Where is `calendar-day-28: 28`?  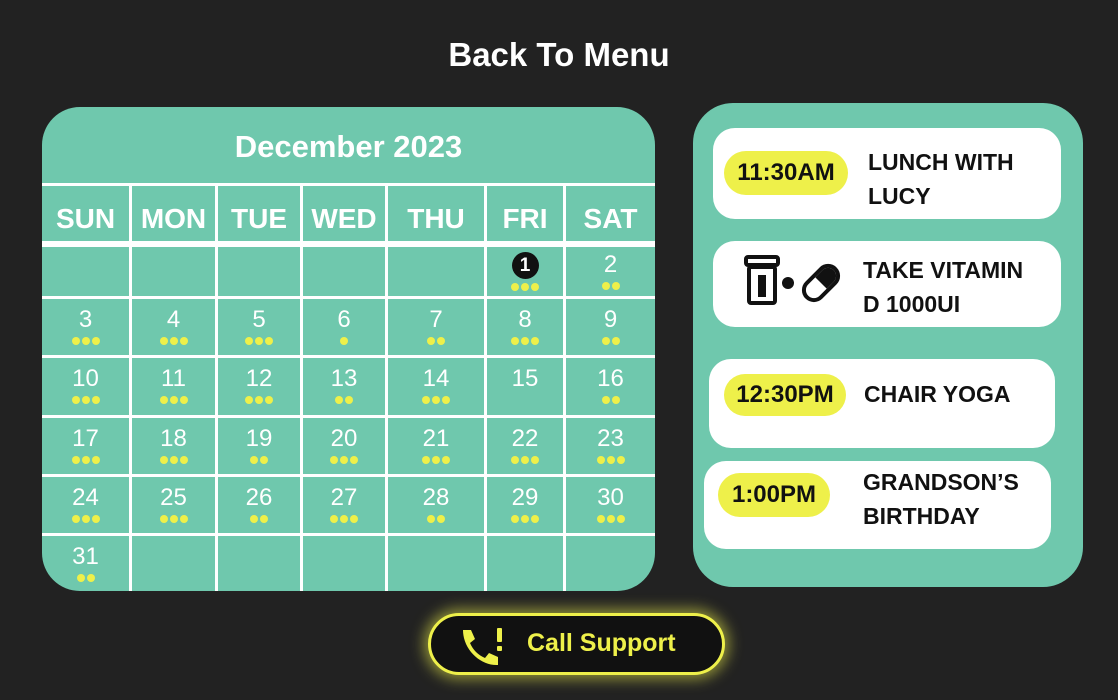
calendar-day-28: 28 is located at coordinates (436, 504).